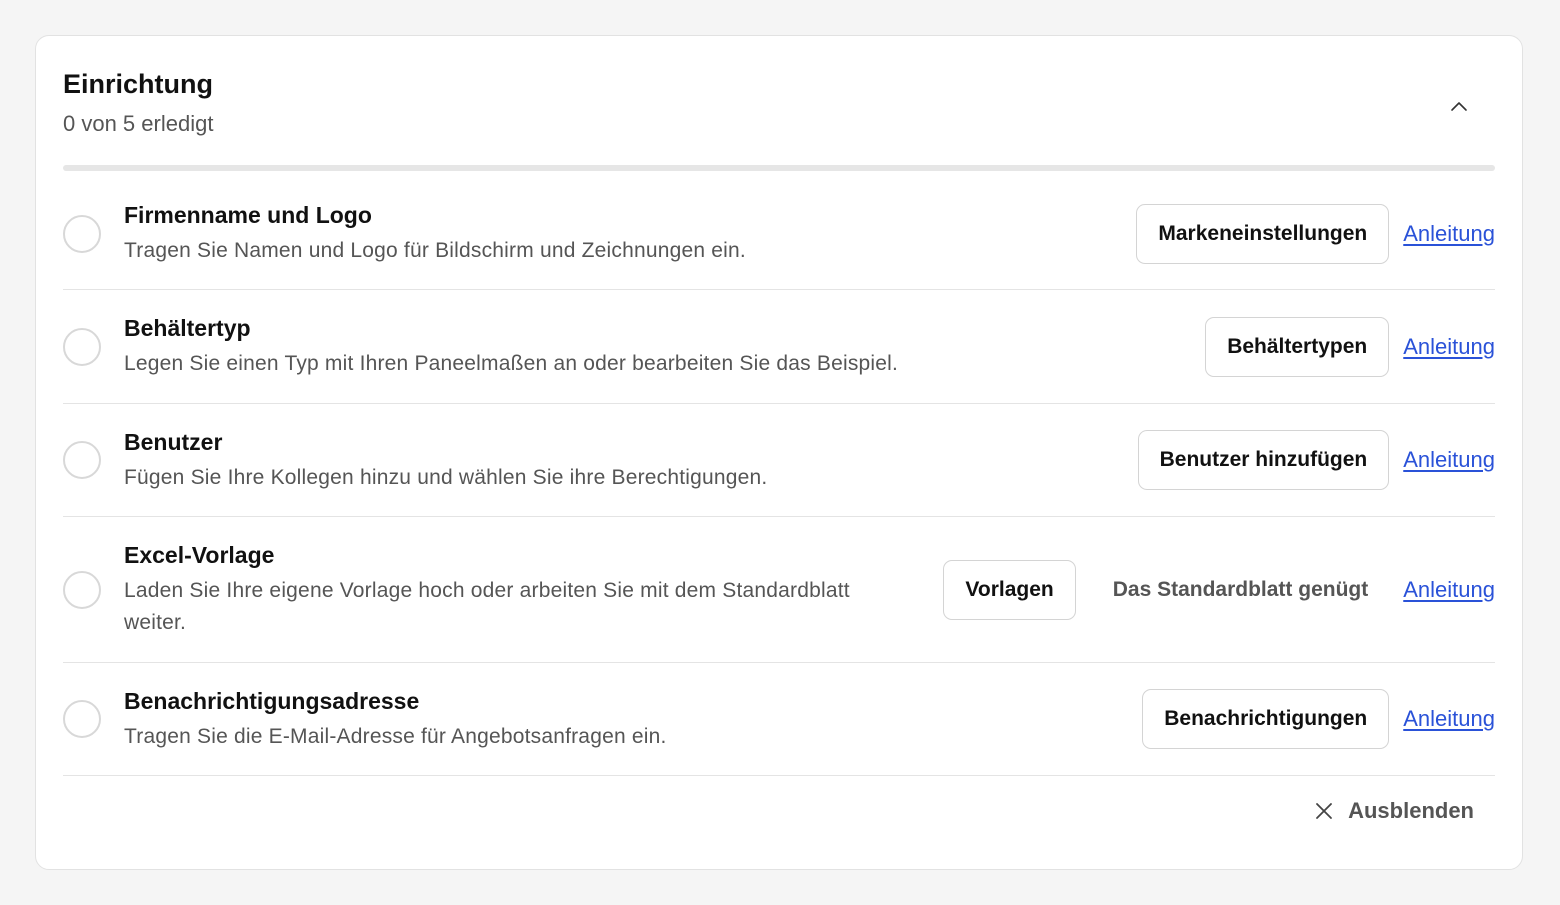 The width and height of the screenshot is (1560, 905). I want to click on task-actions: Behältertypen Anleitung, so click(1350, 346).